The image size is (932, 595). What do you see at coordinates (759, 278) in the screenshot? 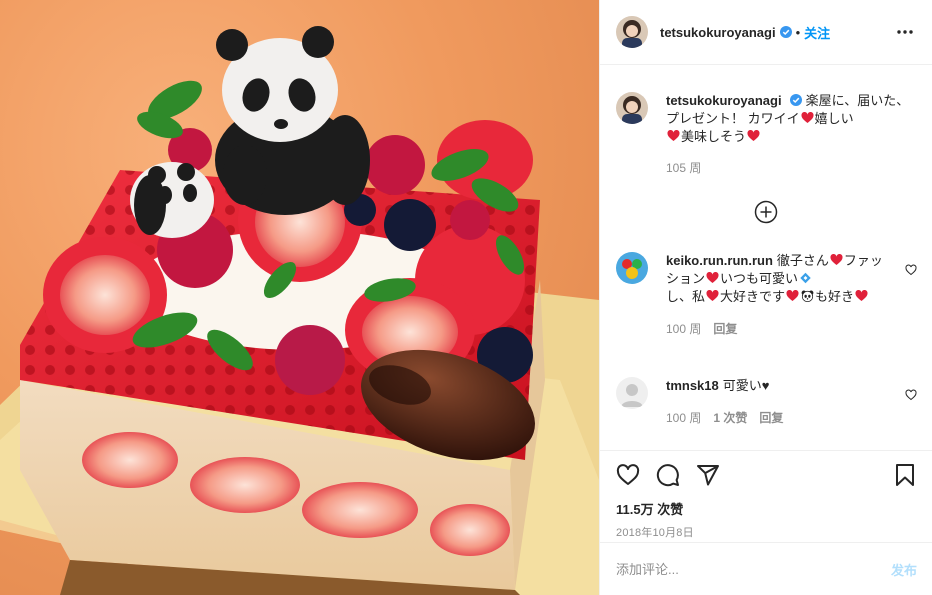
I see `comment-text: いつも可愛い` at bounding box center [759, 278].